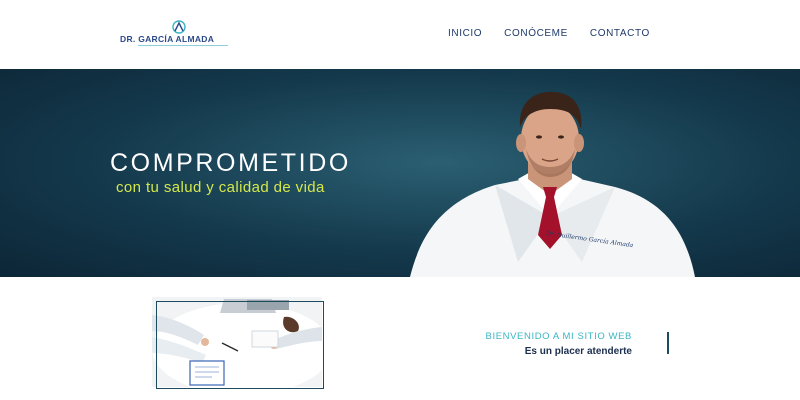 Image resolution: width=800 pixels, height=400 pixels. Describe the element at coordinates (465, 33) in the screenshot. I see `nav-inicio: INICIO` at that location.